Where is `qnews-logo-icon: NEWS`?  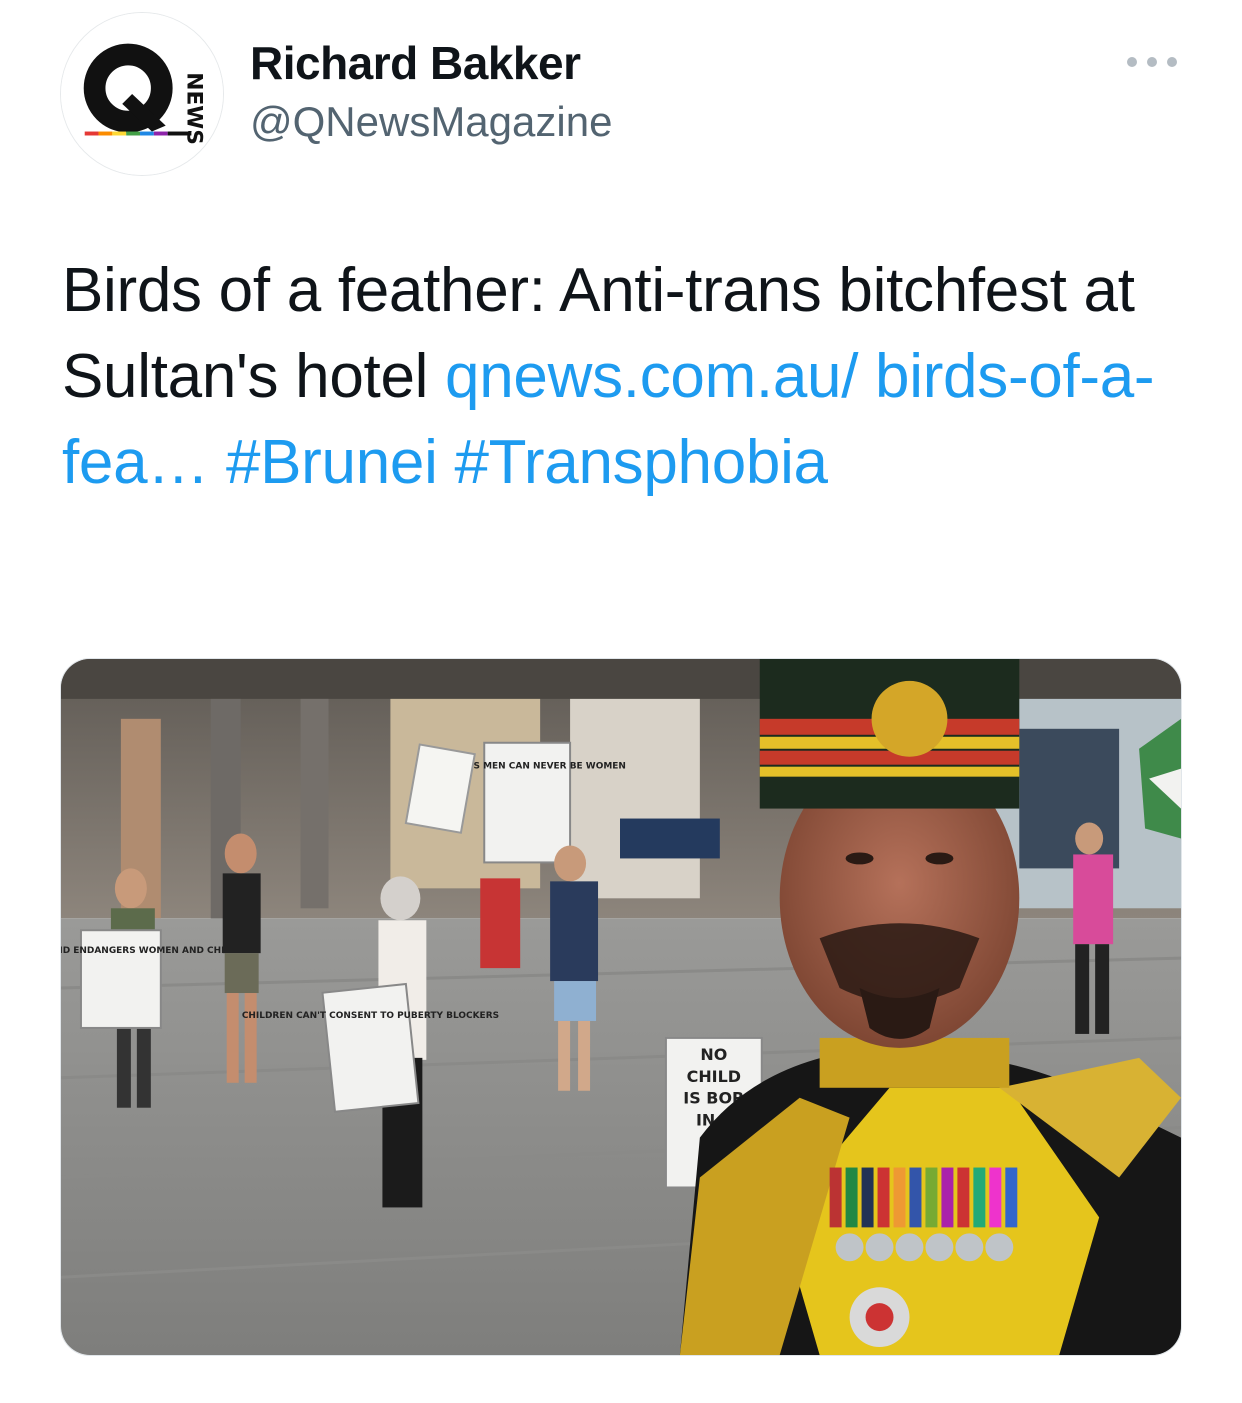
qnews-logo-icon: NEWS is located at coordinates (142, 94).